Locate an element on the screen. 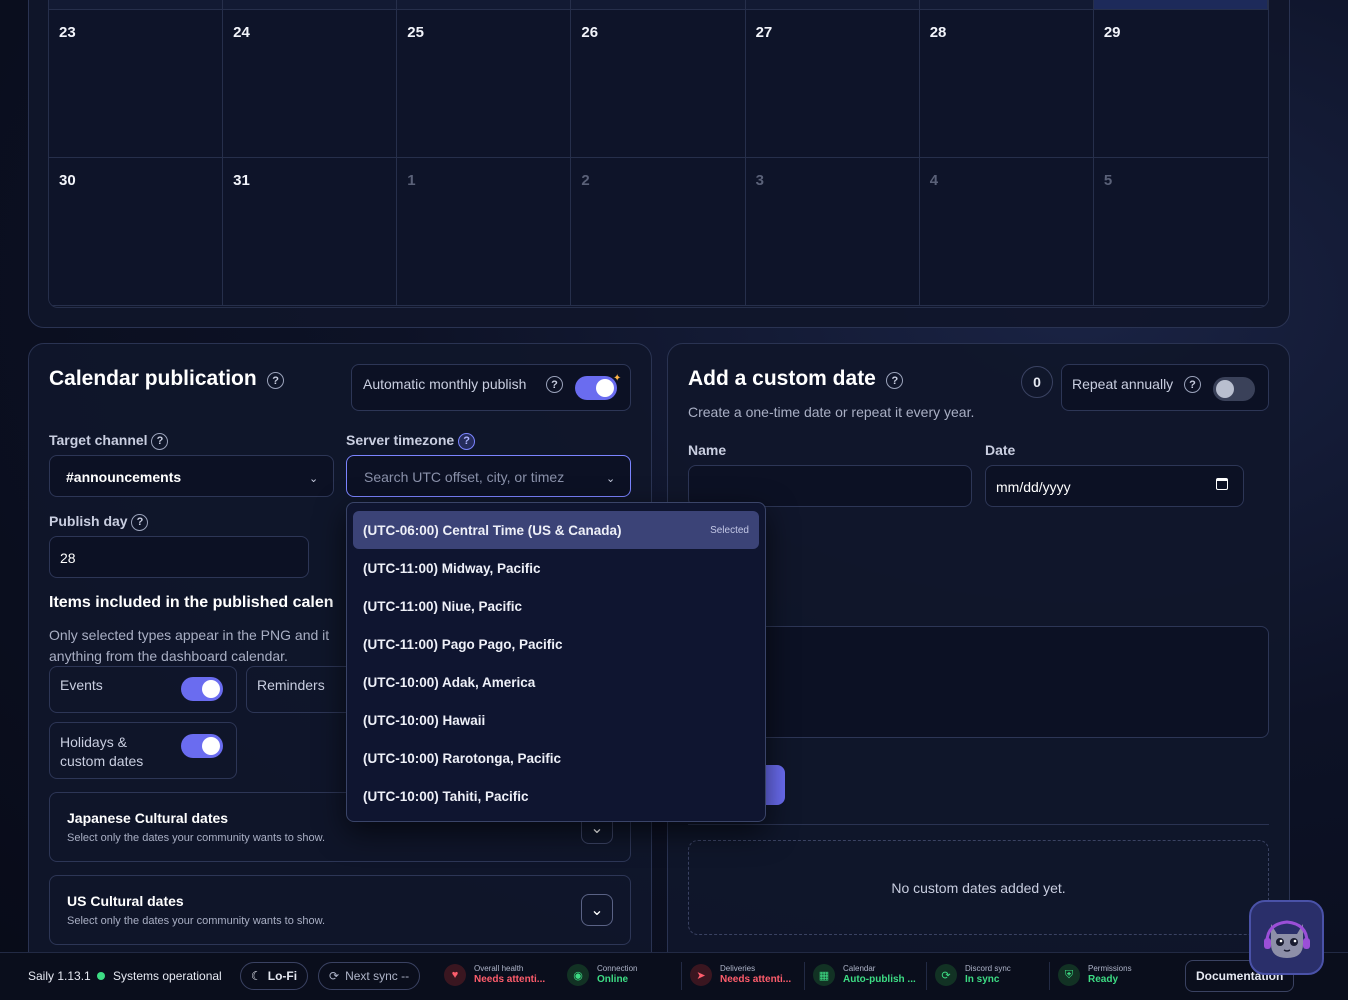 Image resolution: width=1348 pixels, height=1000 pixels. status-dot-icon is located at coordinates (101, 976).